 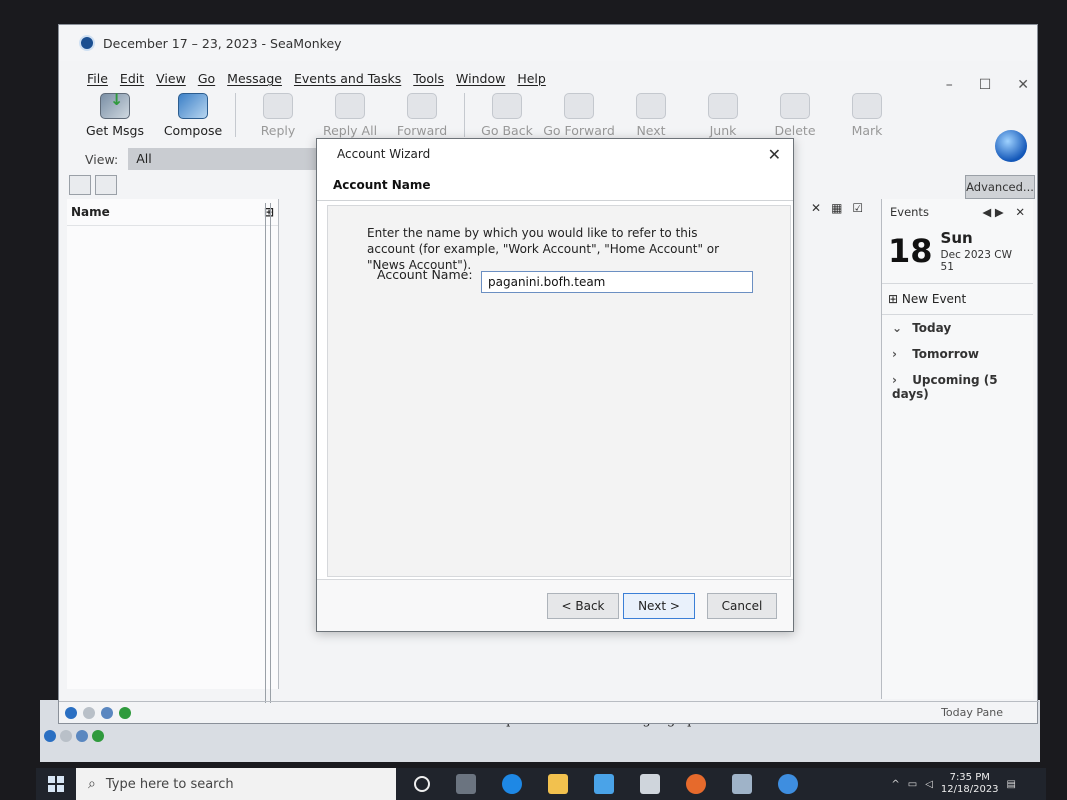 What do you see at coordinates (428, 78) in the screenshot?
I see `menu-tools: Tools` at bounding box center [428, 78].